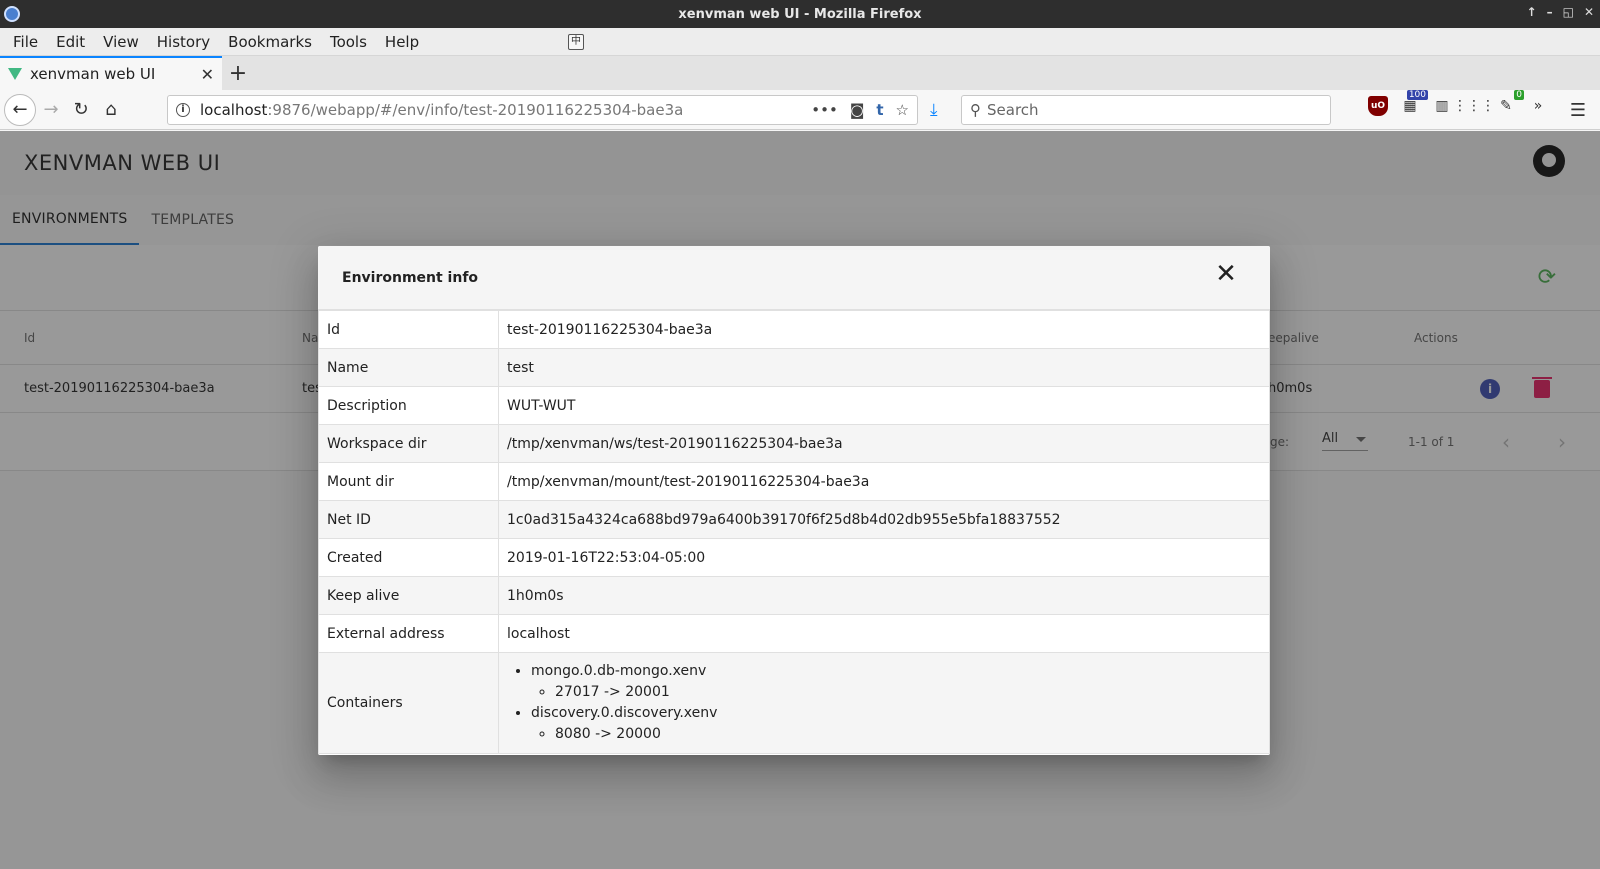  I want to click on info-row-keep-alive: Keep alive 1h0m0s, so click(794, 595).